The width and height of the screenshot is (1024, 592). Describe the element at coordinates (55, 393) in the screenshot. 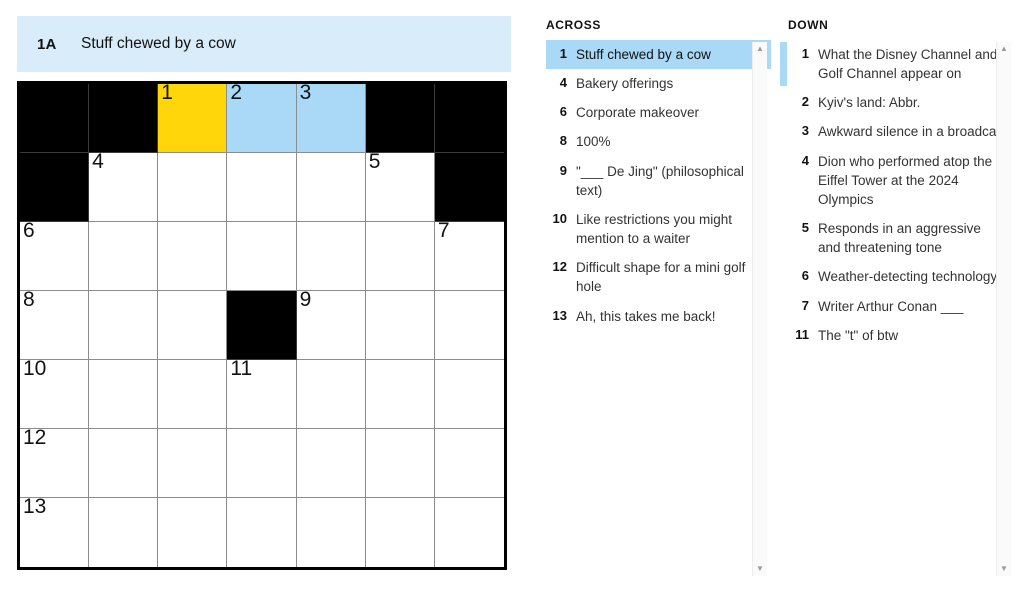

I see `grid-cell: 10` at that location.